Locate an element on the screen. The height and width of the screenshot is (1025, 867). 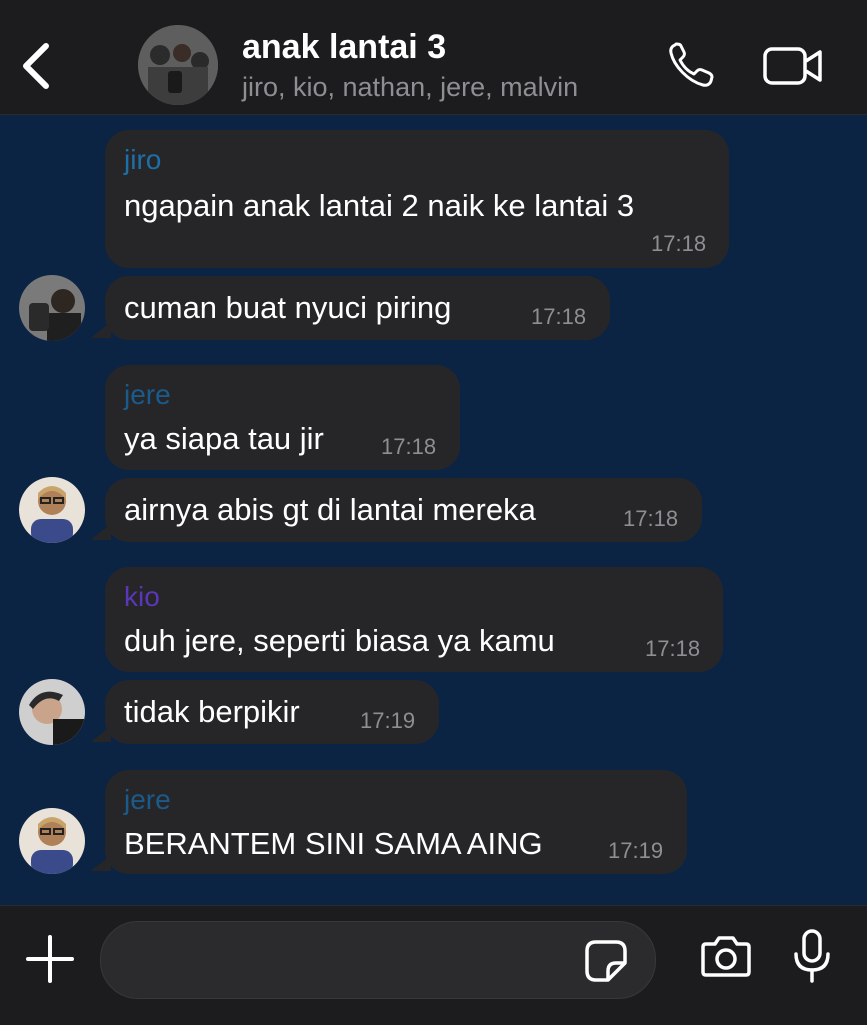
back-chevron-icon is located at coordinates (36, 66).